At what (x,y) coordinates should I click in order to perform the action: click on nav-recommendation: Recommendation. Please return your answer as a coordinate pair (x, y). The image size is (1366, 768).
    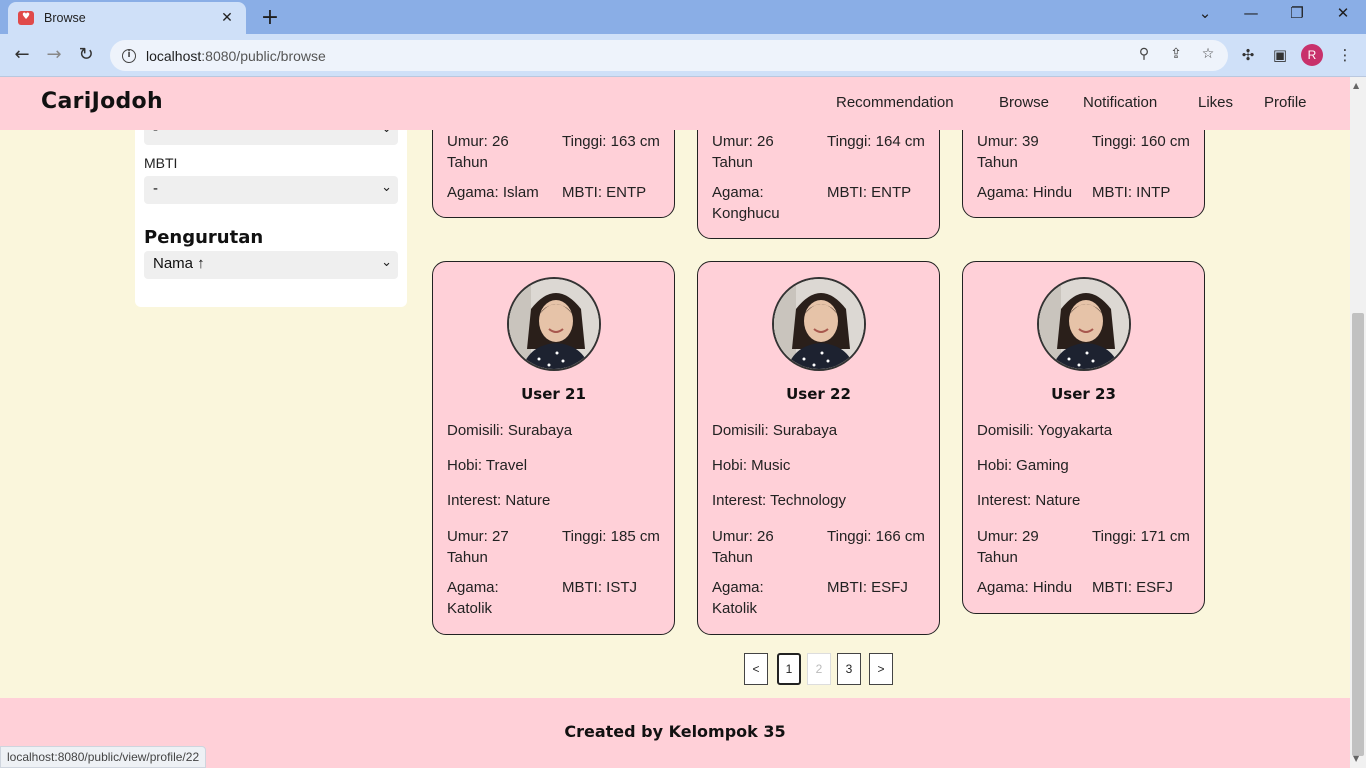
    Looking at the image, I should click on (895, 102).